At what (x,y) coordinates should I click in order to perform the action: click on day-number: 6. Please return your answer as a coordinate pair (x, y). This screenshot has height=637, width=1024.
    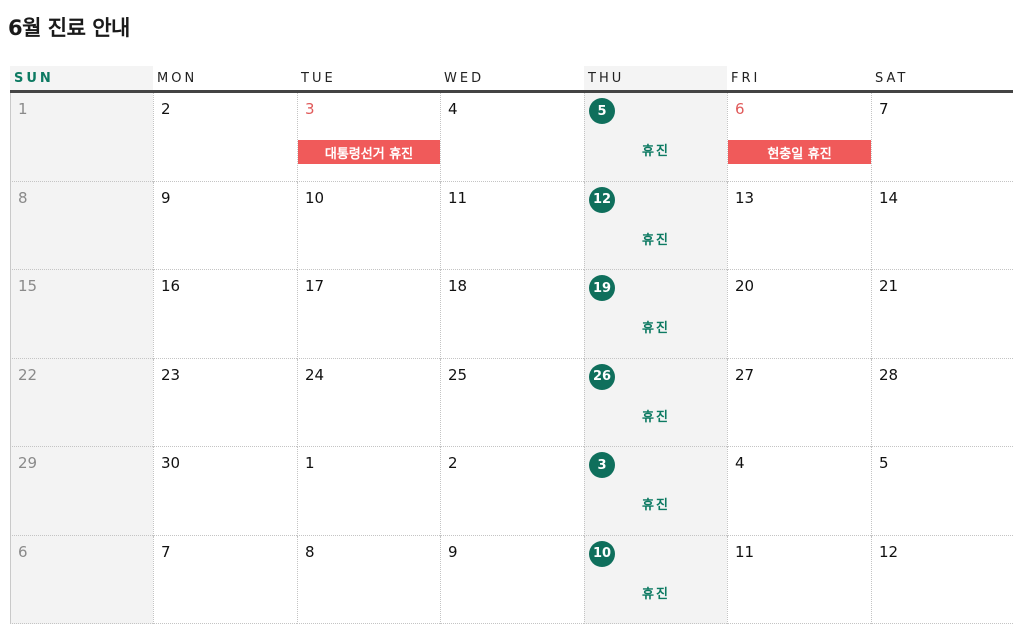
    Looking at the image, I should click on (23, 551).